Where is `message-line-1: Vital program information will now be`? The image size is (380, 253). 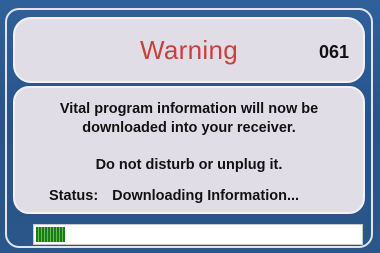
message-line-1: Vital program information will now be is located at coordinates (189, 109).